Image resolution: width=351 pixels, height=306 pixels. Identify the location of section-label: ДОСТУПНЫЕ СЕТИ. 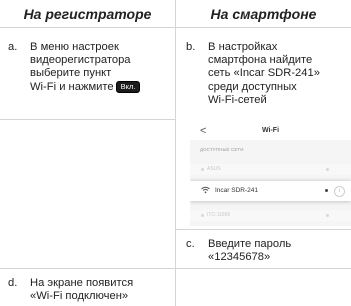
(222, 149).